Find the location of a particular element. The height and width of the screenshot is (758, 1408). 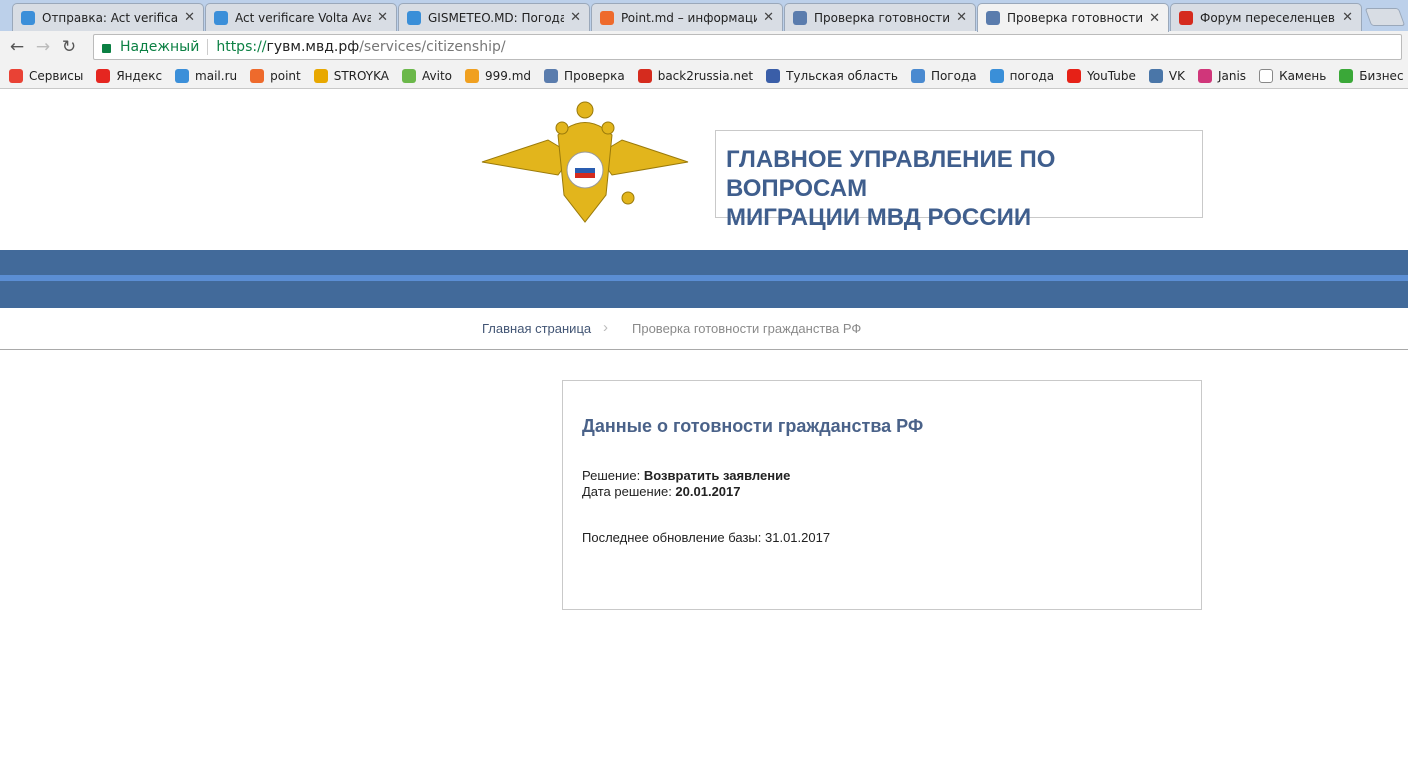

url-scheme: https:// is located at coordinates (241, 47).